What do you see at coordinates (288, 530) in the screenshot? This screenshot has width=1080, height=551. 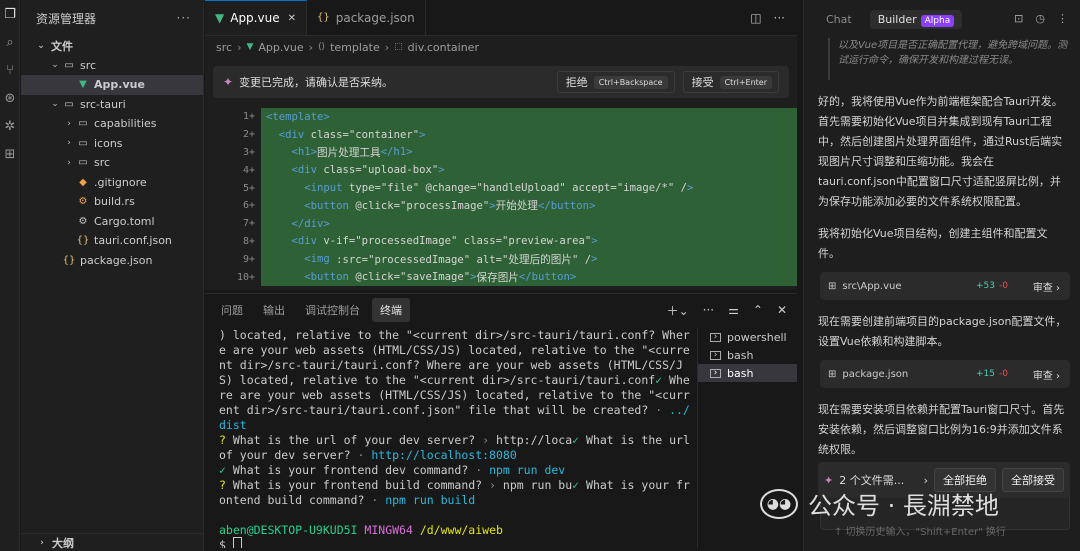 I see `prompt-user: aben@DESKTOP-U9KUD5I` at bounding box center [288, 530].